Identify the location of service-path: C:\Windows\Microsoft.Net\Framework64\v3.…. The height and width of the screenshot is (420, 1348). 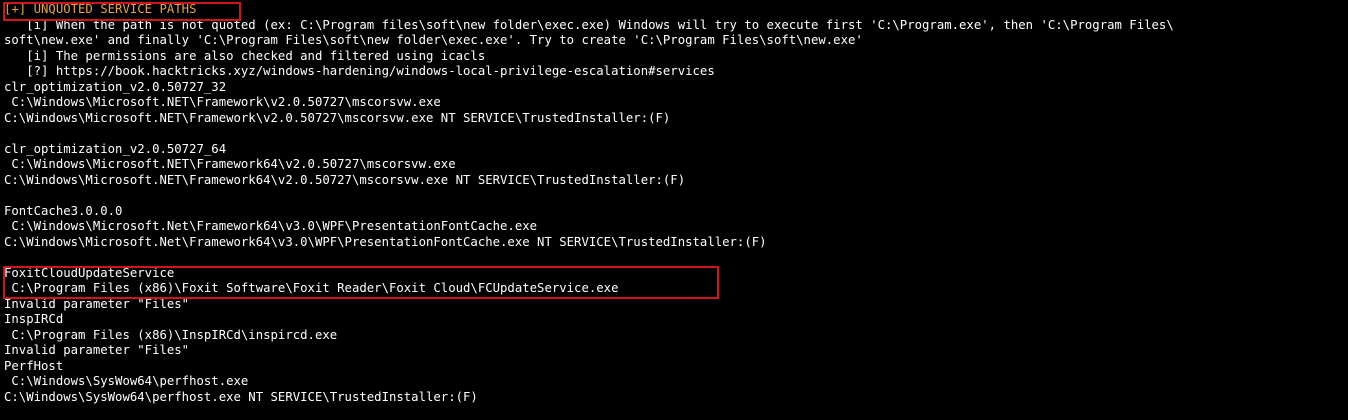
(271, 226).